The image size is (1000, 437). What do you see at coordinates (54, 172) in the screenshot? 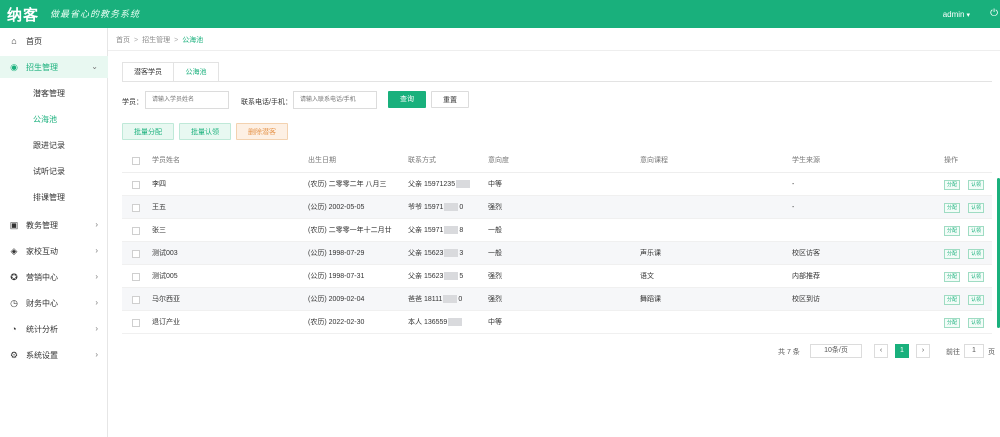
I see `sidebar-subitem-trial: 试听记录` at bounding box center [54, 172].